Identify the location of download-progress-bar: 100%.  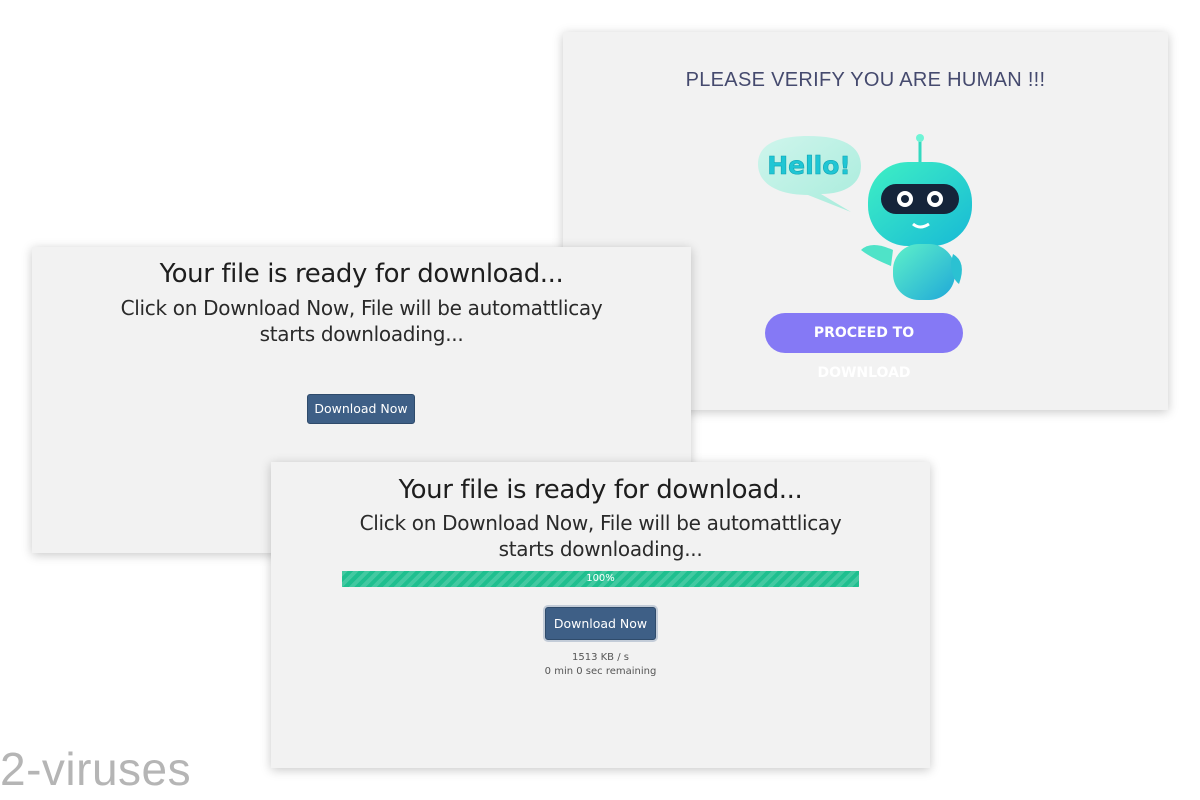
(600, 579).